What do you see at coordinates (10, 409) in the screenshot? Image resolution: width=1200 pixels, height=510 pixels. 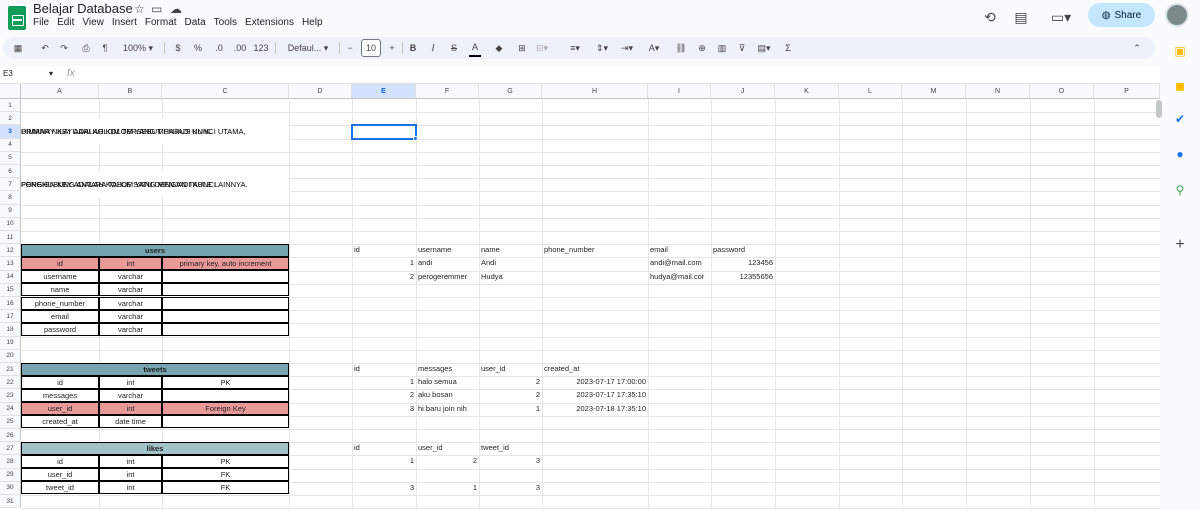 I see `row-header-24: 24` at bounding box center [10, 409].